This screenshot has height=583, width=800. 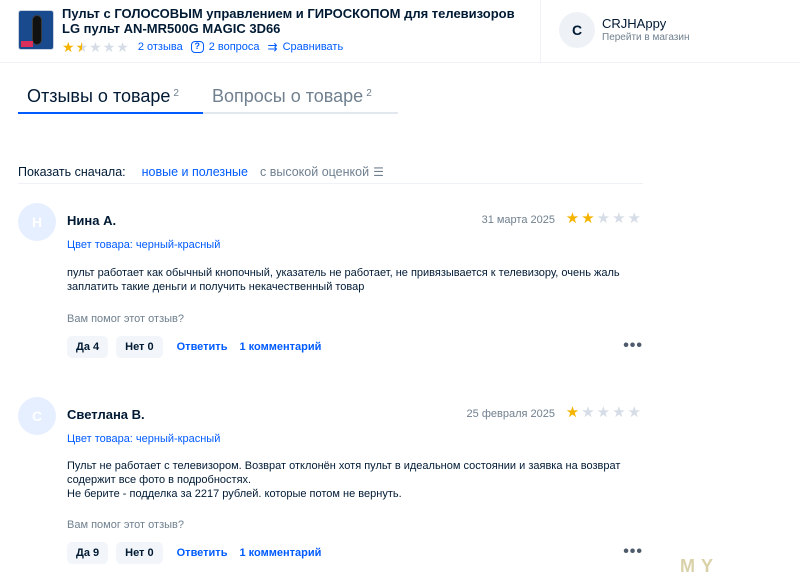 I want to click on sort-option-new-useful: новые и полезные, so click(x=195, y=172).